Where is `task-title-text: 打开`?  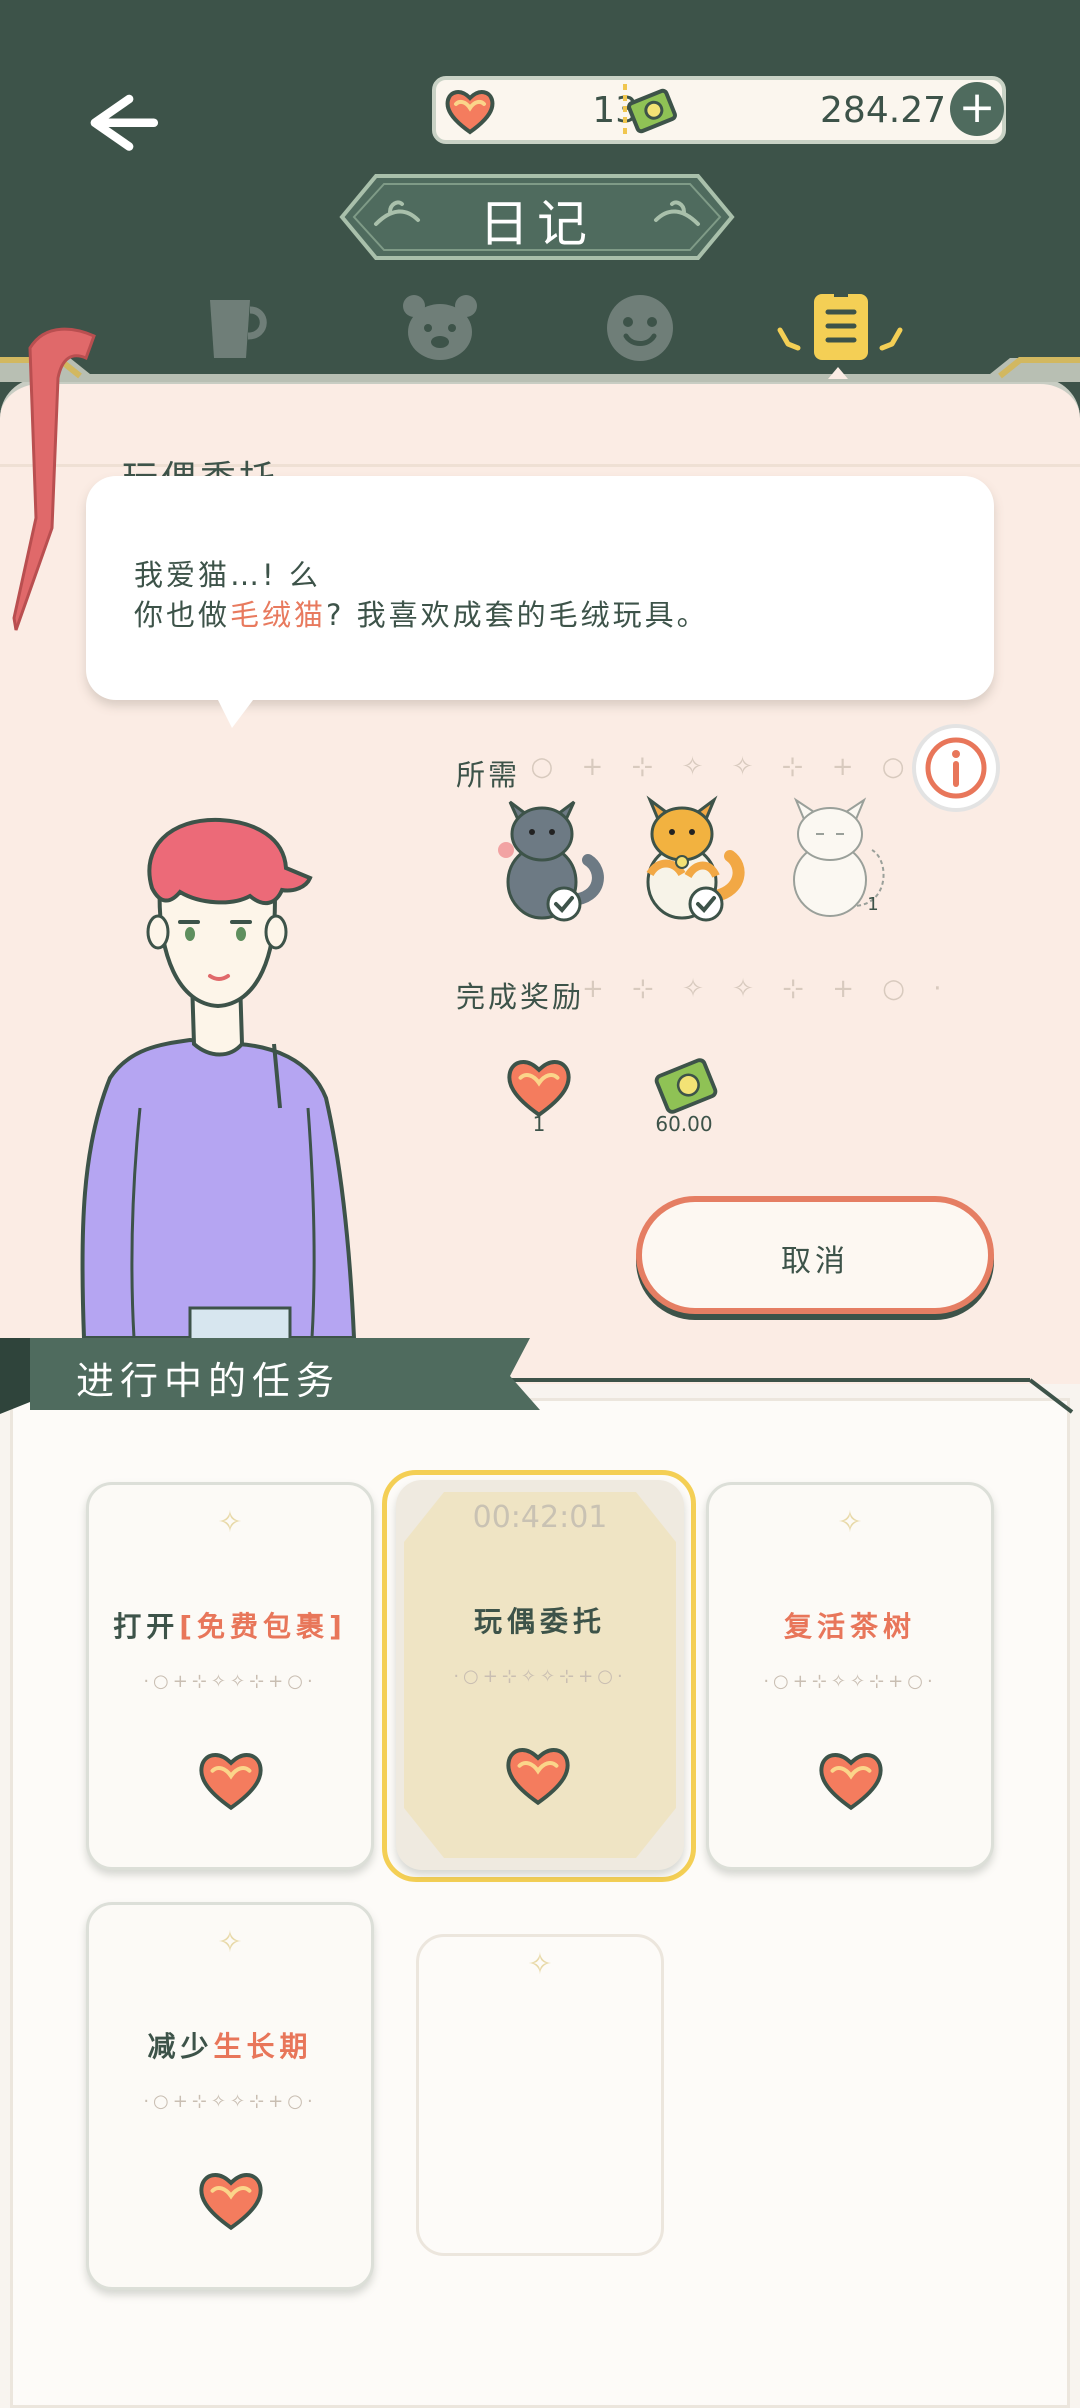
task-title-text: 打开 is located at coordinates (146, 1626).